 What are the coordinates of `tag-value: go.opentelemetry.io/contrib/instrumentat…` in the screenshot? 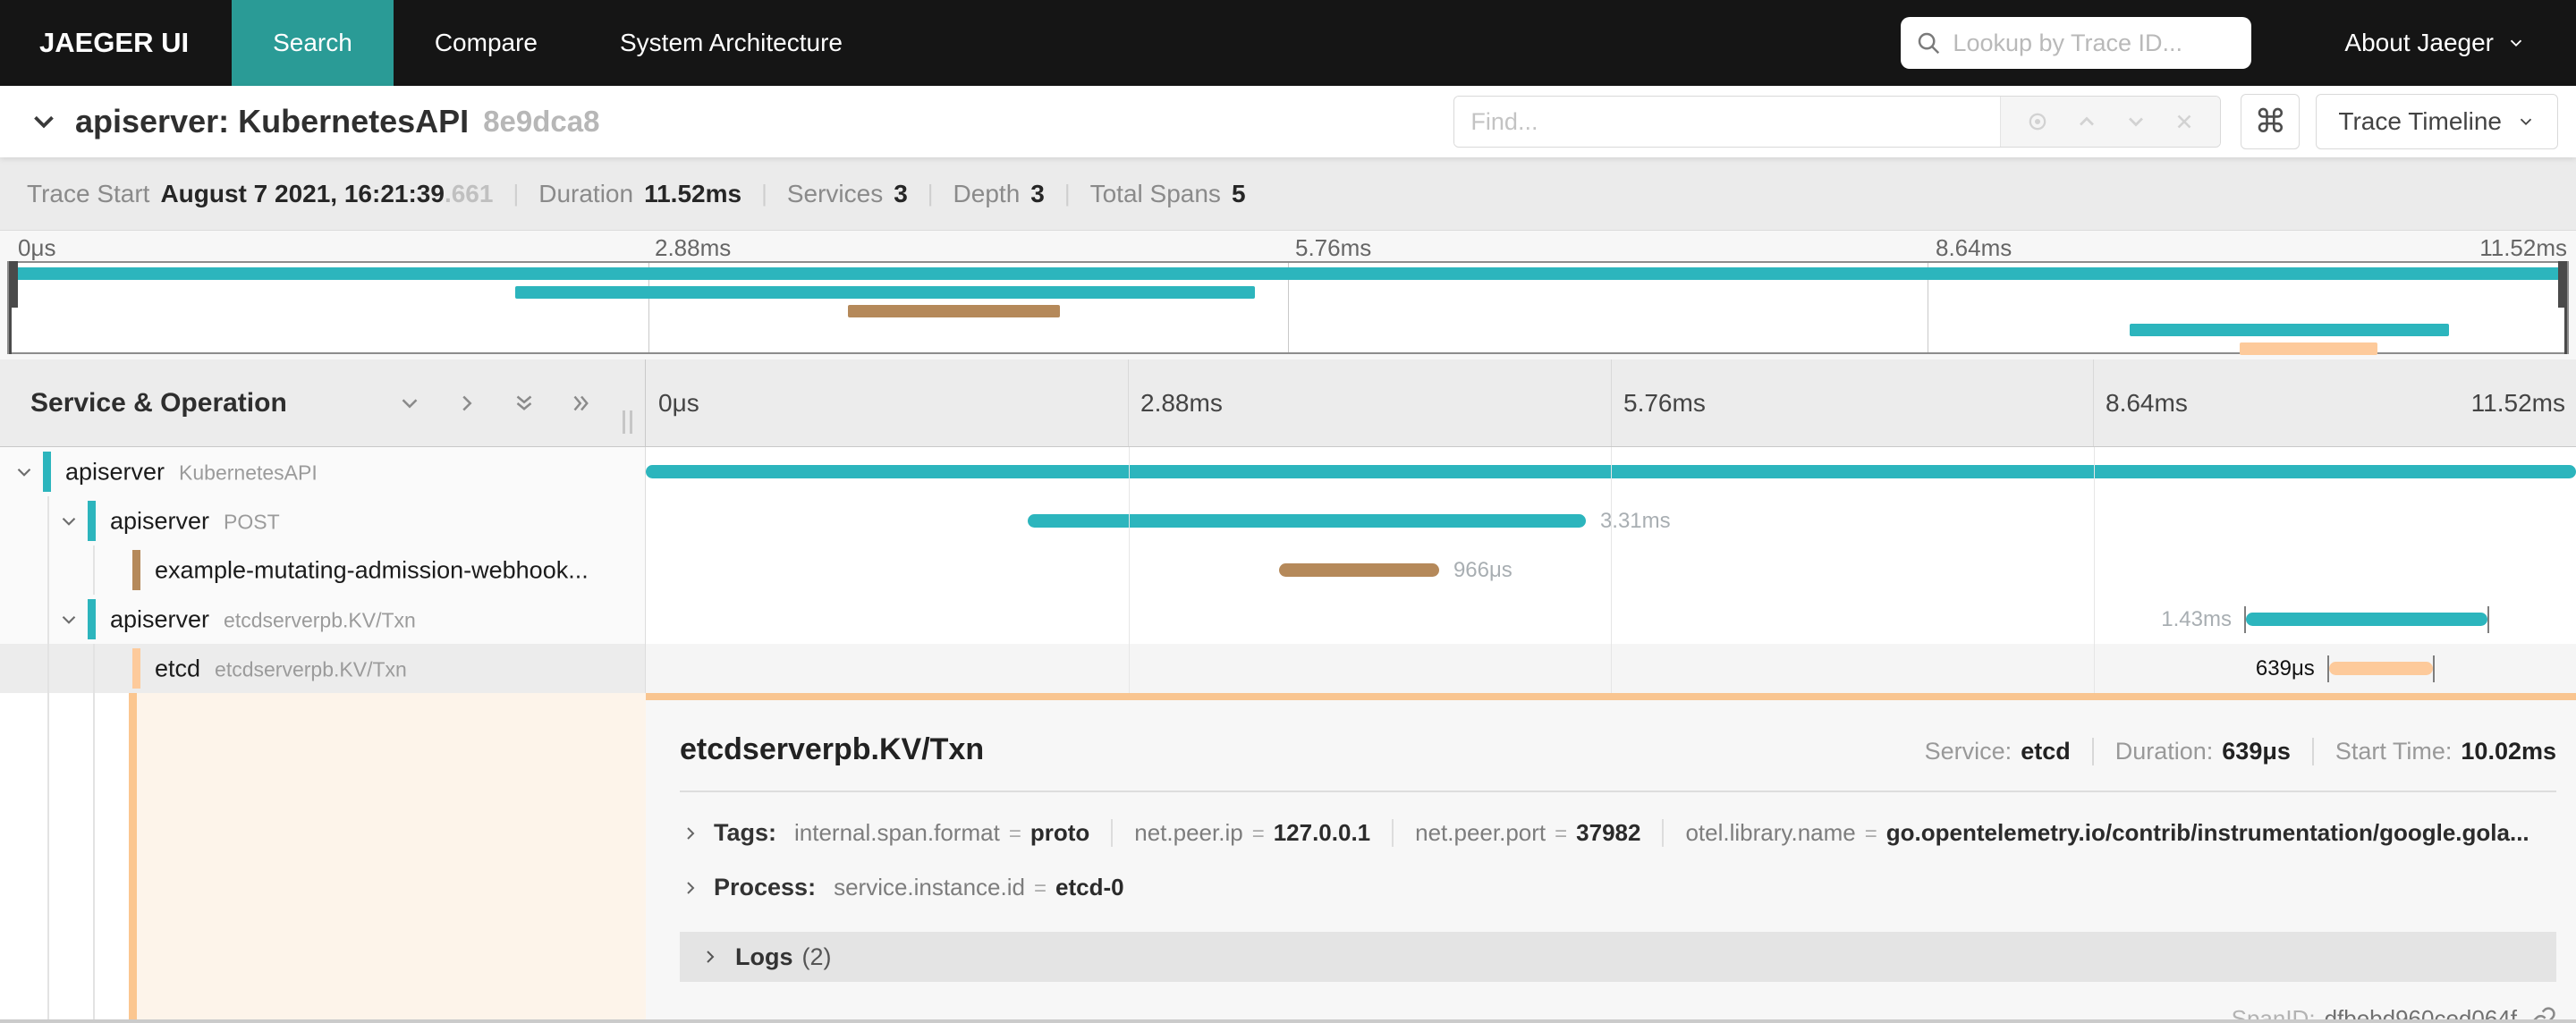 It's located at (2207, 832).